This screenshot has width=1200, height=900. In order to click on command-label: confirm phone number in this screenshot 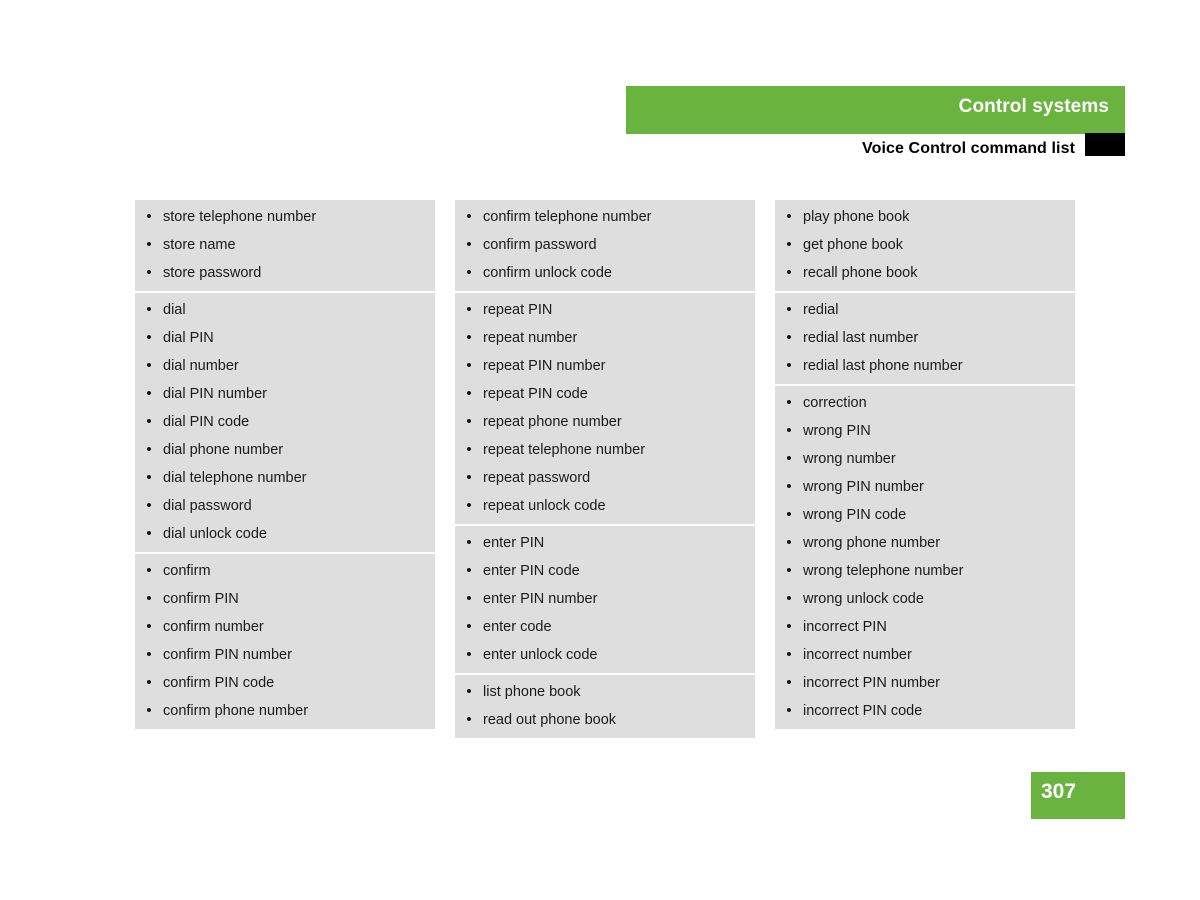, I will do `click(236, 711)`.